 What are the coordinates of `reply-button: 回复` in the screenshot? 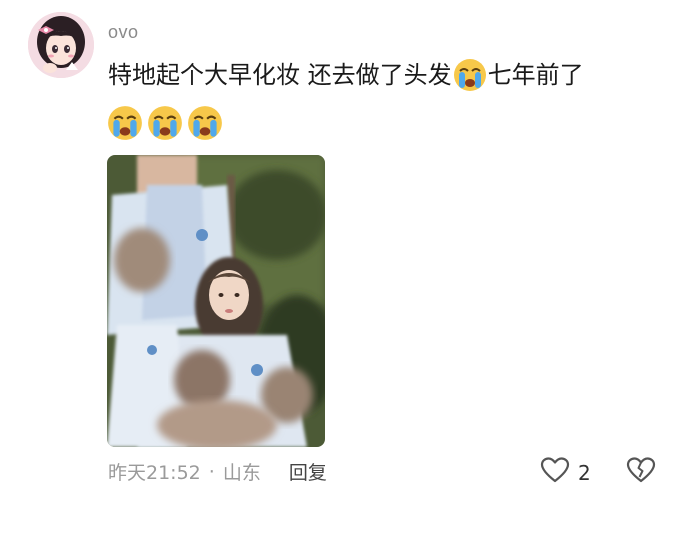 It's located at (308, 471).